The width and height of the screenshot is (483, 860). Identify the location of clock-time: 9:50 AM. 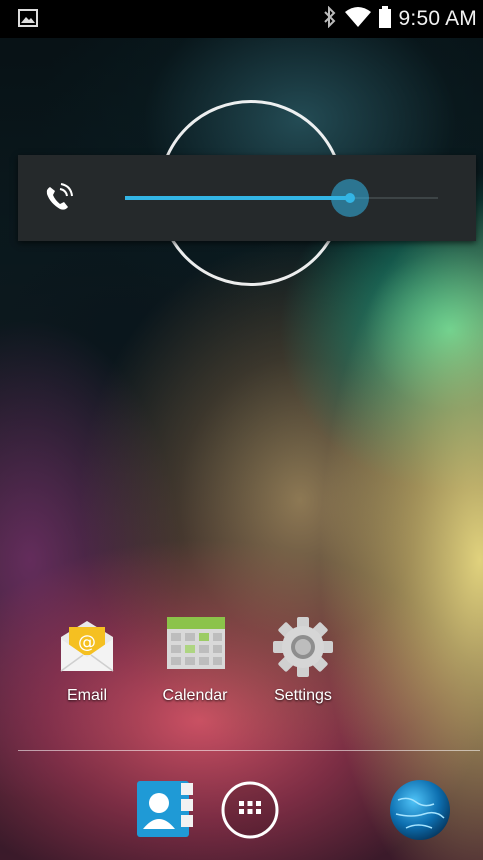
(437, 18).